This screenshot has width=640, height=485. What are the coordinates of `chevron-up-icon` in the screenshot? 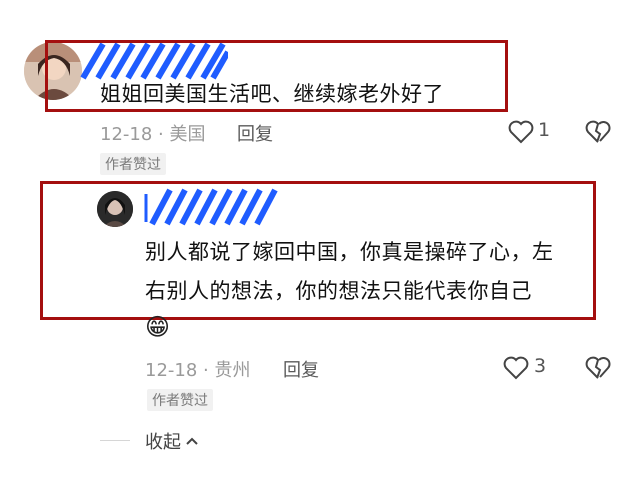 It's located at (192, 441).